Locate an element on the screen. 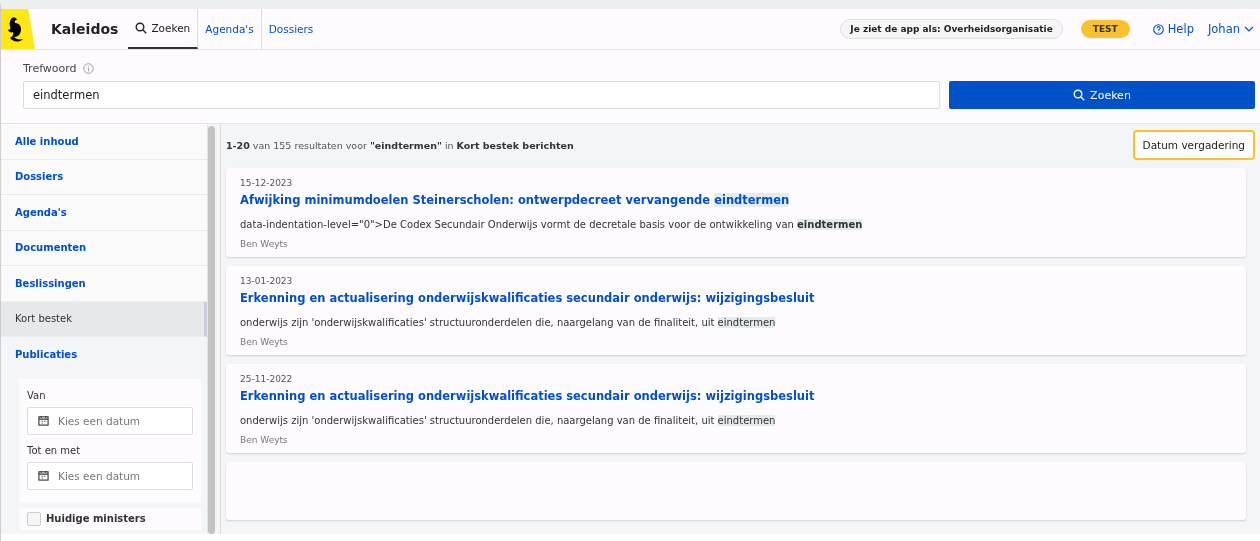  date-label: Van is located at coordinates (37, 395).